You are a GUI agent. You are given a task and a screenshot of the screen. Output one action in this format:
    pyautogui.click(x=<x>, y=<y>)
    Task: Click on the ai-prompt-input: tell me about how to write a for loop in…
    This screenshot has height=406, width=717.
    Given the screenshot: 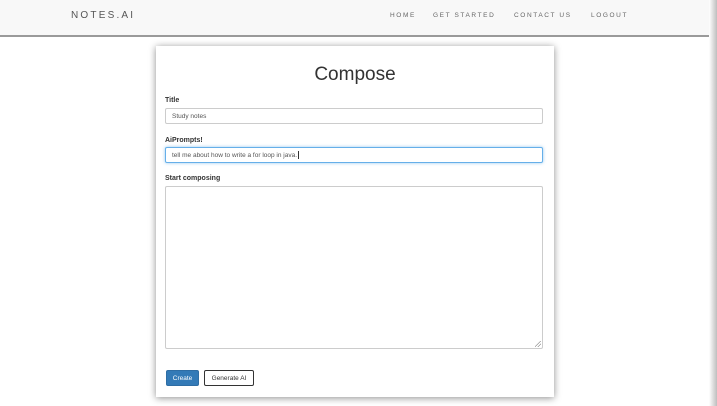 What is the action you would take?
    pyautogui.click(x=354, y=155)
    